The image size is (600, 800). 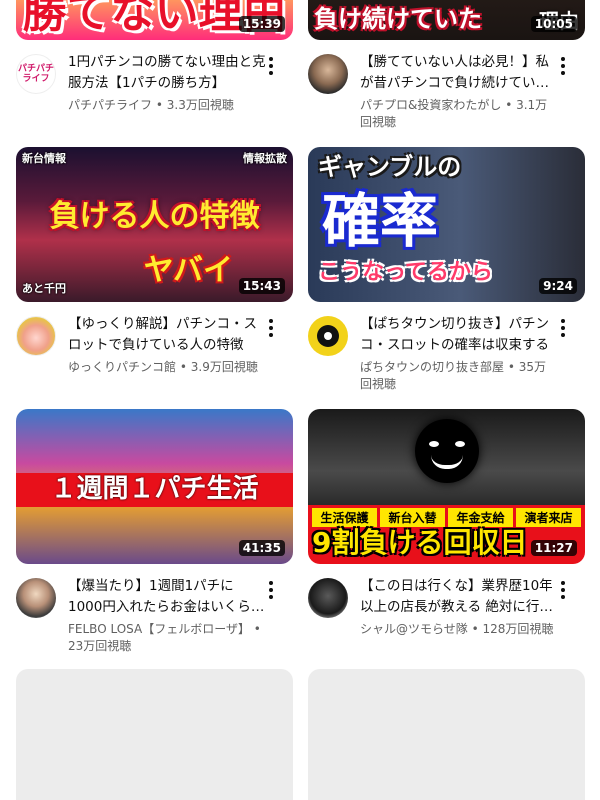 What do you see at coordinates (405, 272) in the screenshot?
I see `thumbnail-caption-tertiary: こうなってるから` at bounding box center [405, 272].